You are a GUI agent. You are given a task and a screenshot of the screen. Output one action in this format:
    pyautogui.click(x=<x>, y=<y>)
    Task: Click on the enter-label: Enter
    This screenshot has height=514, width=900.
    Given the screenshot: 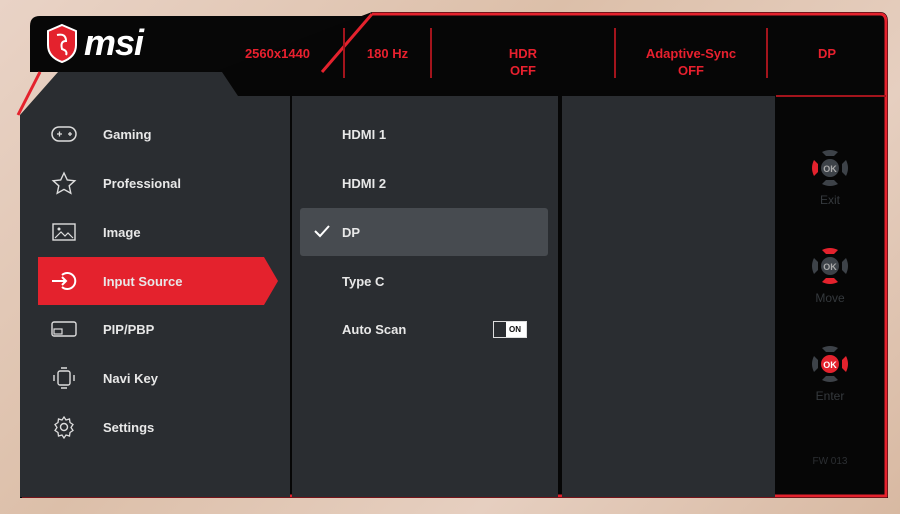 What is the action you would take?
    pyautogui.click(x=830, y=396)
    